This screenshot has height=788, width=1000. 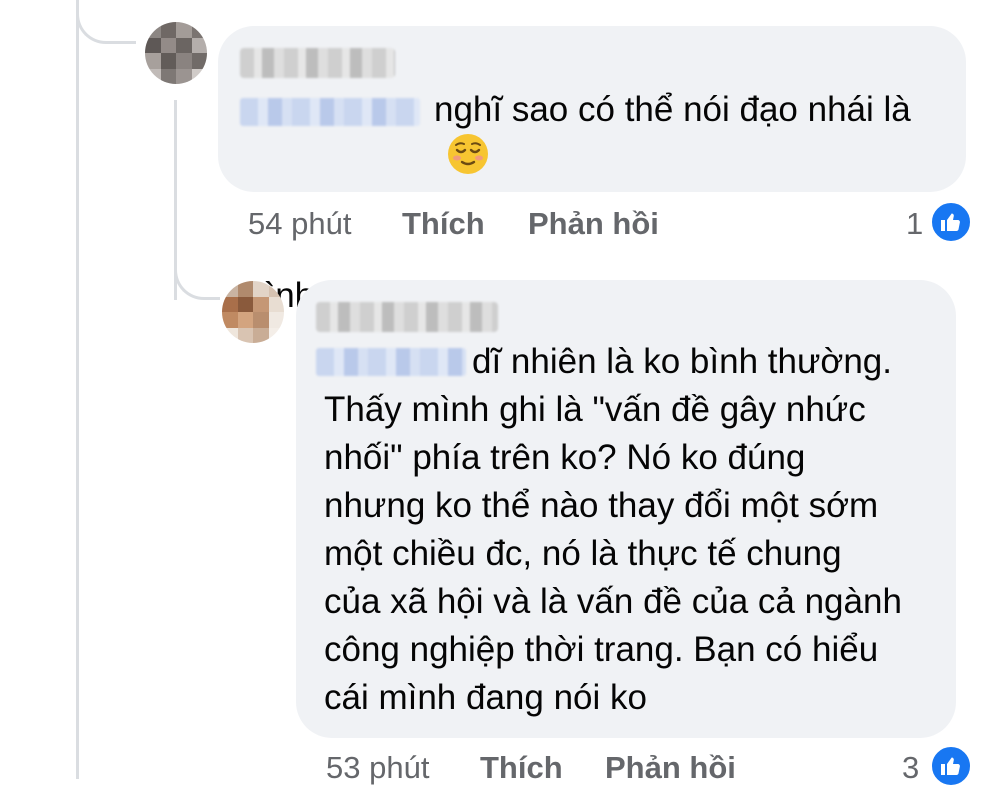 I want to click on reaction-count: 1, so click(x=914, y=224).